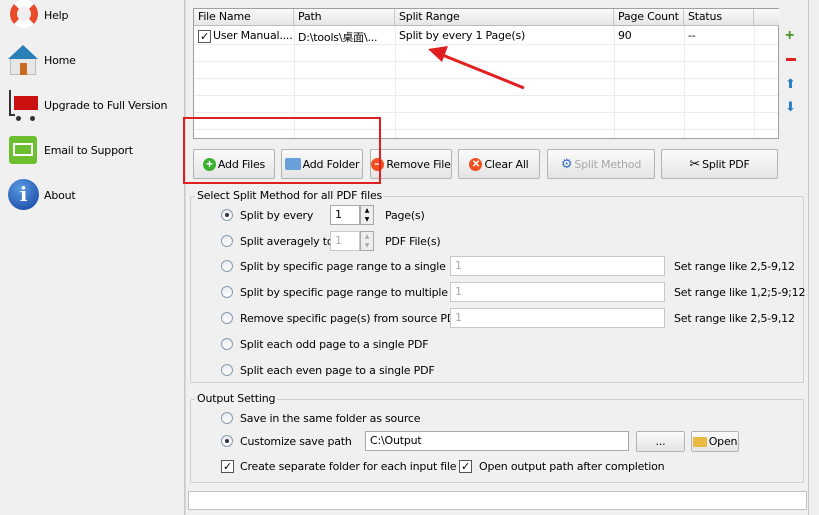 The image size is (819, 515). Describe the element at coordinates (791, 59) in the screenshot. I see `remove-icon` at that location.